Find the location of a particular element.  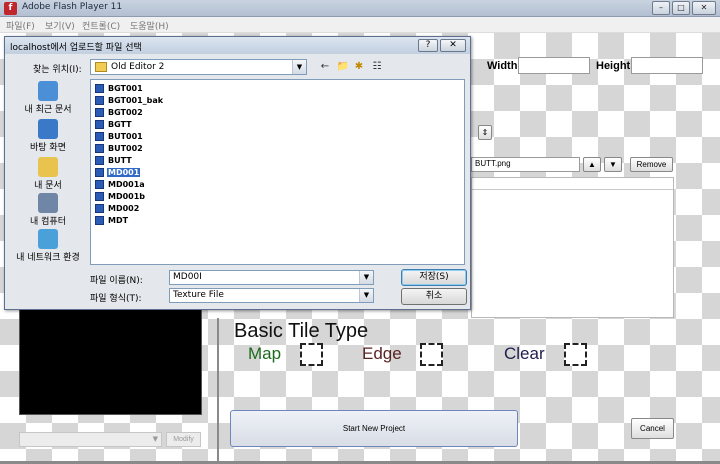

place-label: 내 문서 is located at coordinates (48, 186).